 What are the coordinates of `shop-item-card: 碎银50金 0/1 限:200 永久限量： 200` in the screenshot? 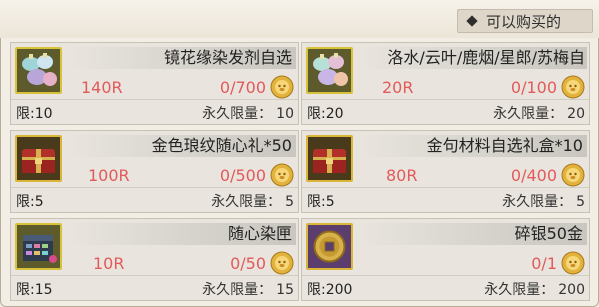 It's located at (445, 259).